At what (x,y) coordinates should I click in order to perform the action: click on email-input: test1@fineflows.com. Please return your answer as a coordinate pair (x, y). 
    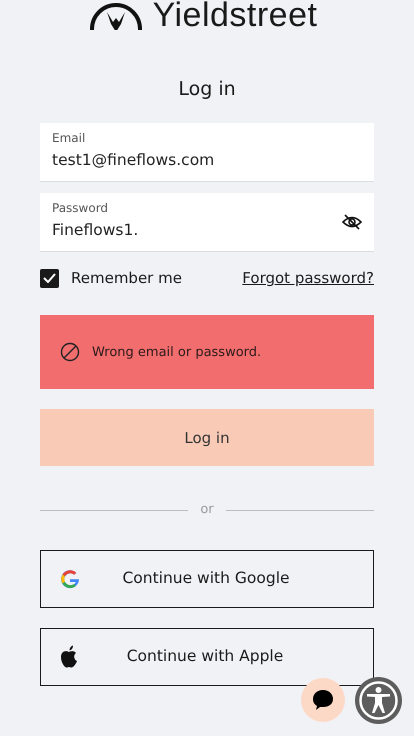
    Looking at the image, I should click on (207, 161).